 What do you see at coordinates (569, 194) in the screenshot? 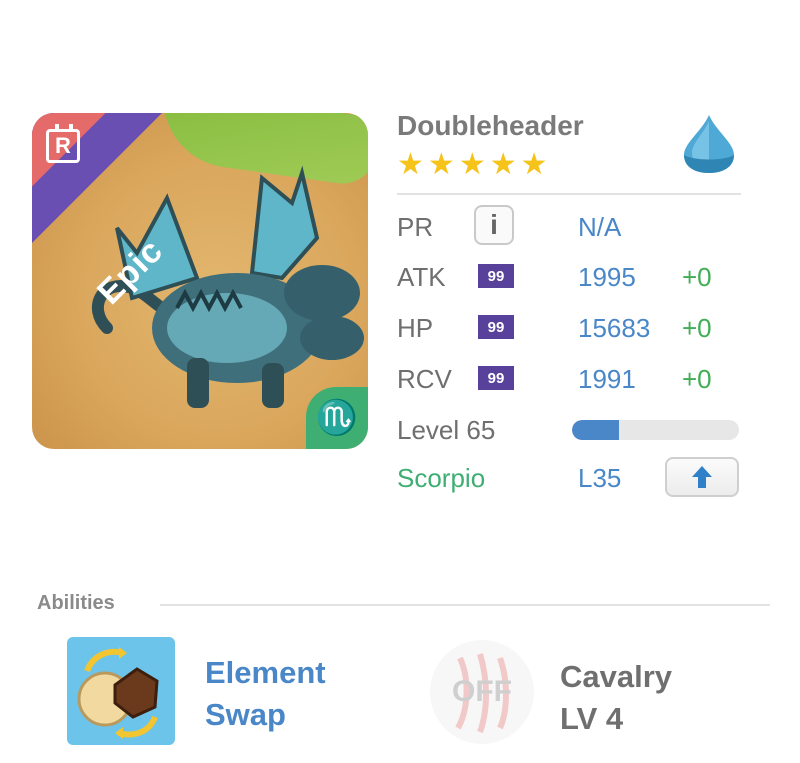
I see `header-divider` at bounding box center [569, 194].